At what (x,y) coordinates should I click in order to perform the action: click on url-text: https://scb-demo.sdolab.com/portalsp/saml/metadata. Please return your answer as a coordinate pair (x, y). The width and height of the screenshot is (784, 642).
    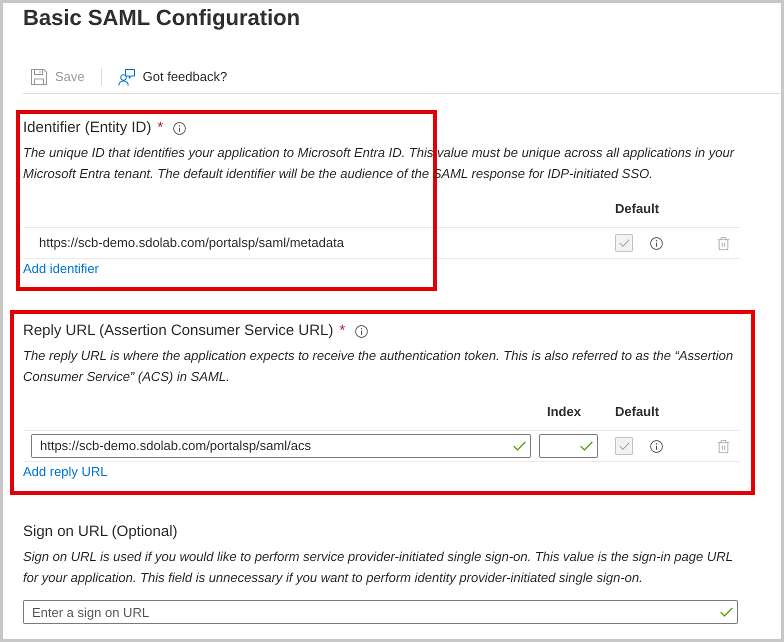
    Looking at the image, I should click on (191, 243).